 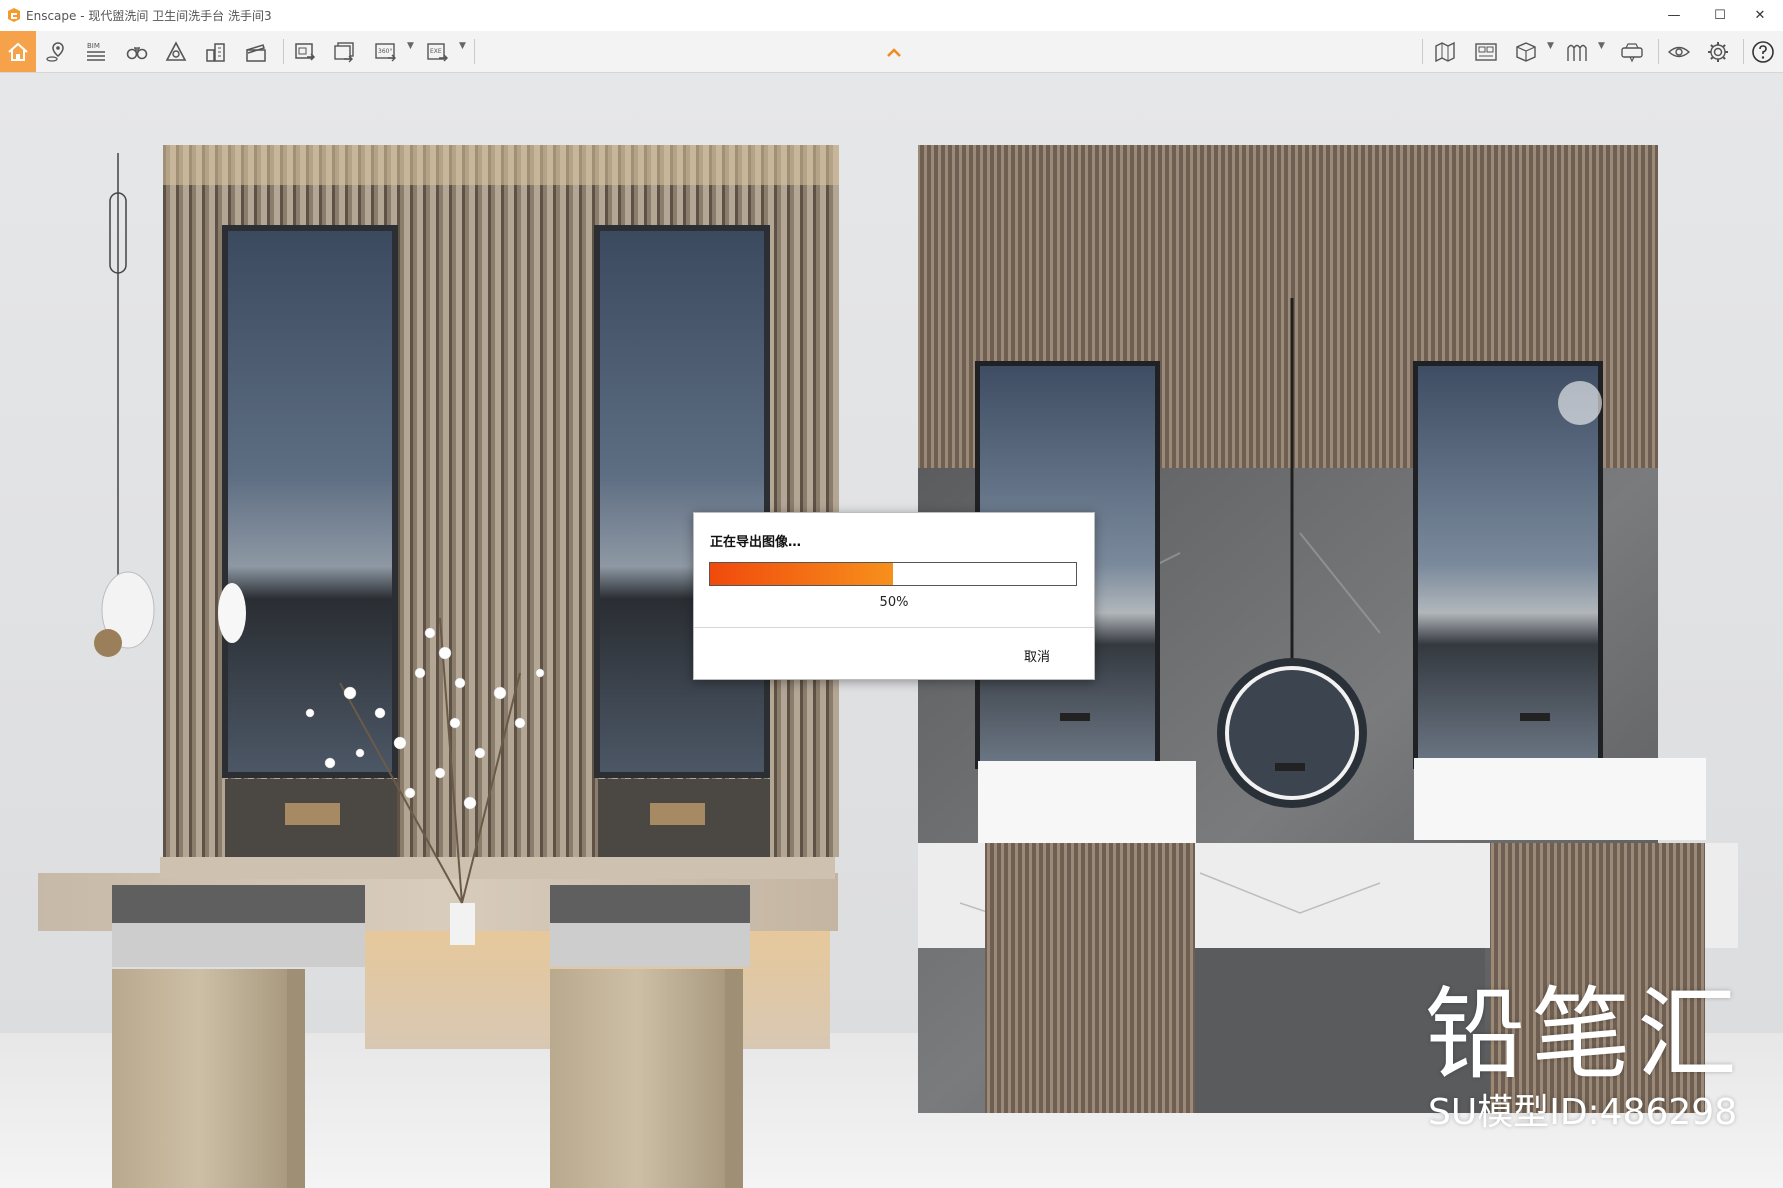 I want to click on location-pin-icon, so click(x=55, y=52).